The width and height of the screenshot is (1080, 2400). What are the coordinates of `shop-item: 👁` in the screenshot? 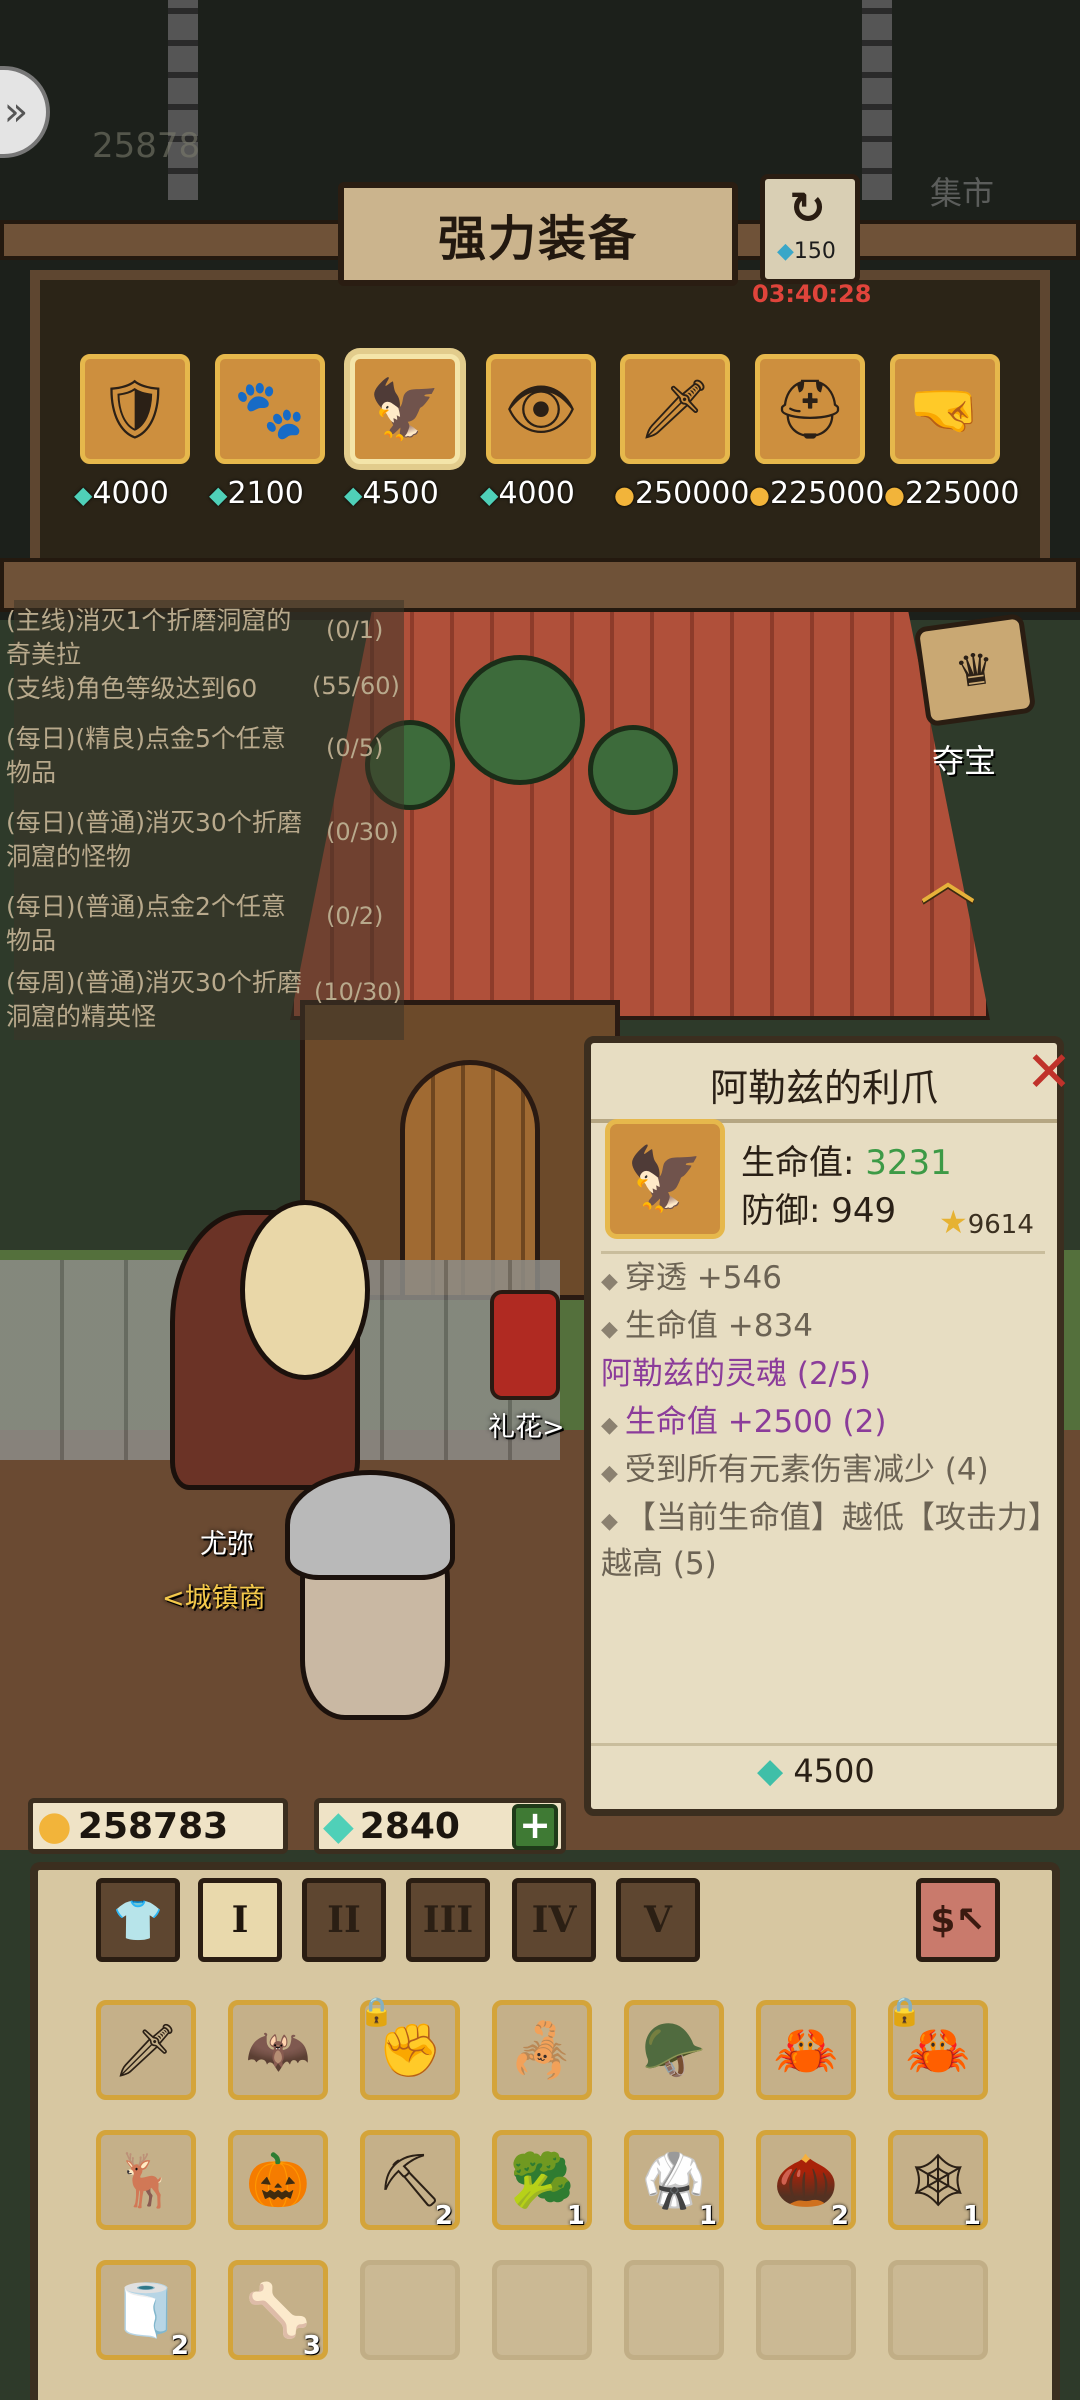 It's located at (541, 409).